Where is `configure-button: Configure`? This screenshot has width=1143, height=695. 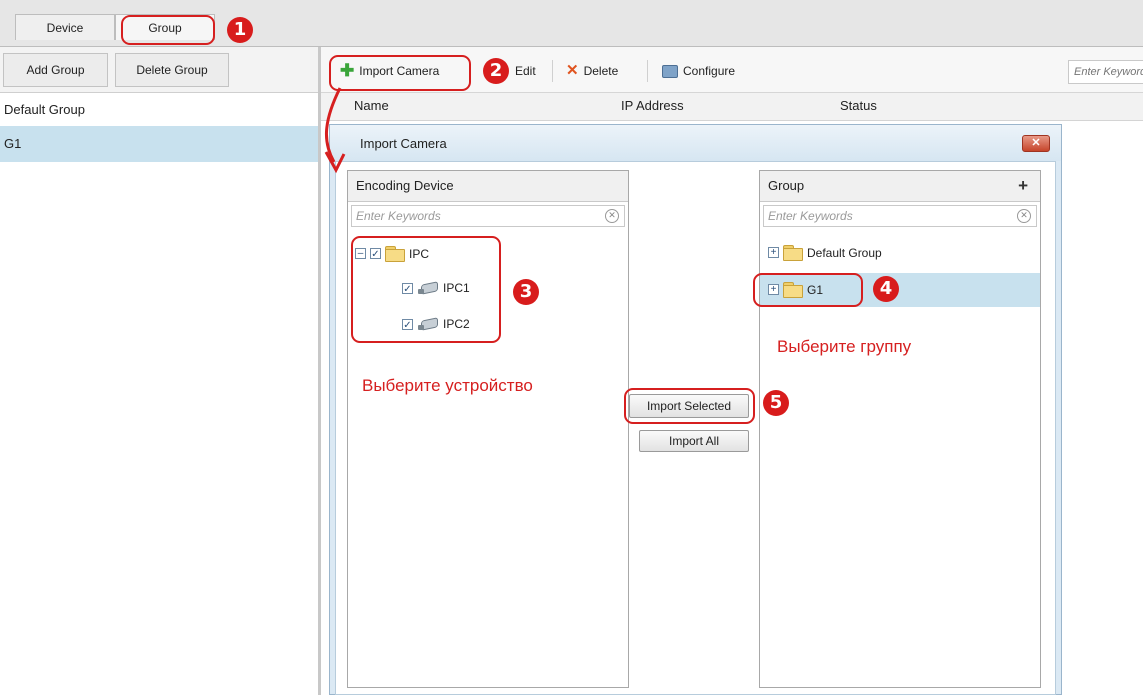
configure-button: Configure is located at coordinates (698, 71).